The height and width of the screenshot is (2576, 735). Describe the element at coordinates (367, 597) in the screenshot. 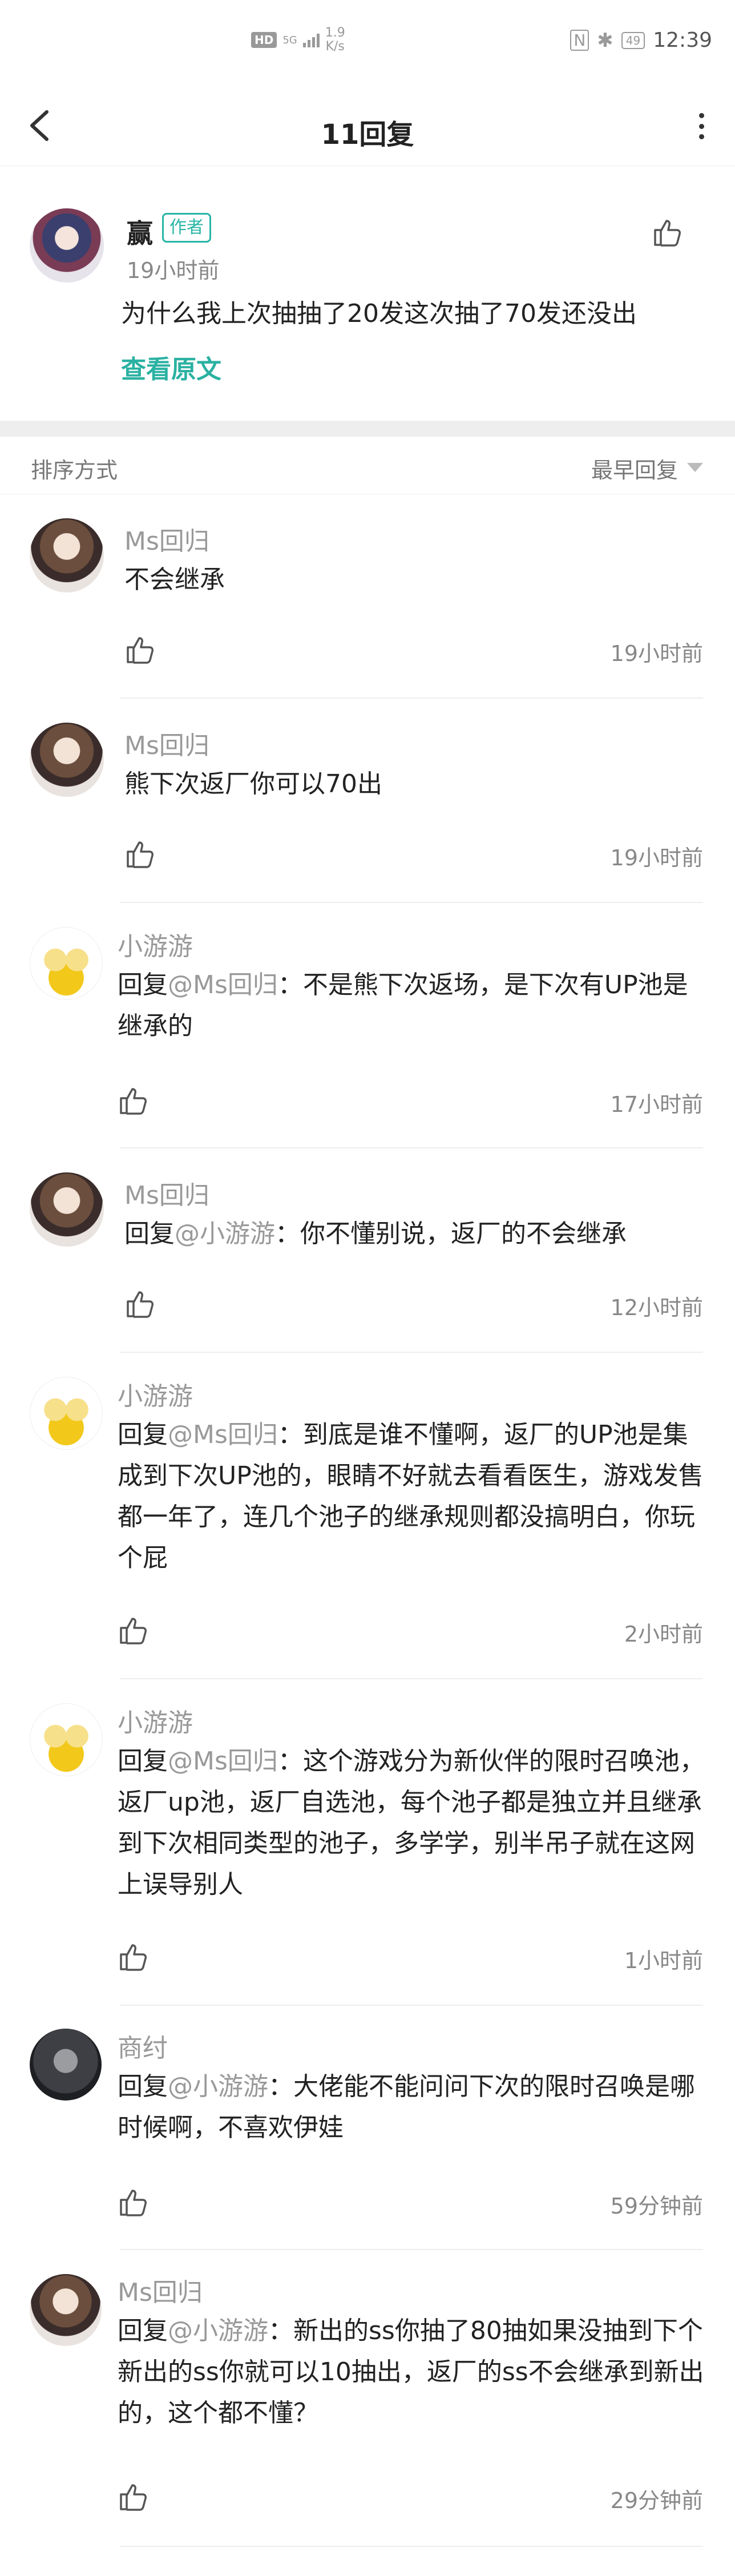

I see `reply-item: Ms回归 不会继承 19小时前` at that location.